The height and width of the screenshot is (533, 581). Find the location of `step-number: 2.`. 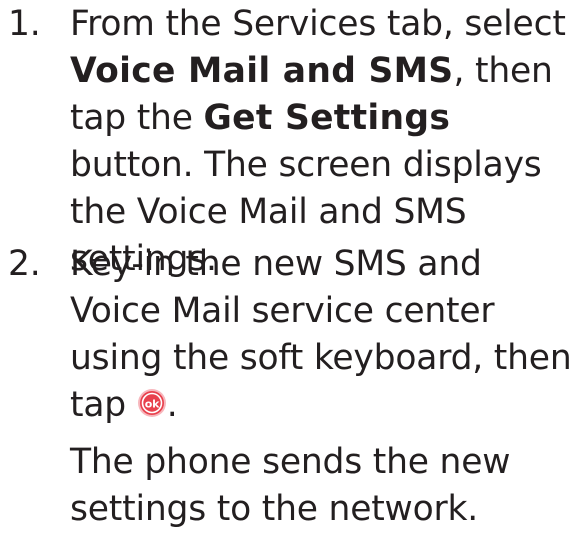

step-number: 2. is located at coordinates (24, 264).